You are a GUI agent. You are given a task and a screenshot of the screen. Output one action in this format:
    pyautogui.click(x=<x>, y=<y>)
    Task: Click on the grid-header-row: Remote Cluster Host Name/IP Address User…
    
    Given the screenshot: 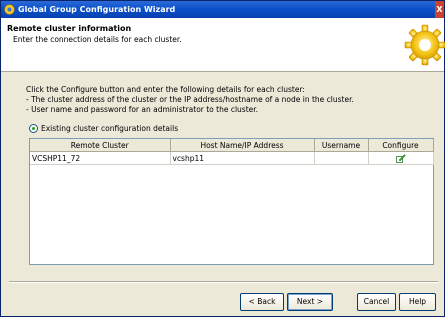 What is the action you would take?
    pyautogui.click(x=232, y=145)
    